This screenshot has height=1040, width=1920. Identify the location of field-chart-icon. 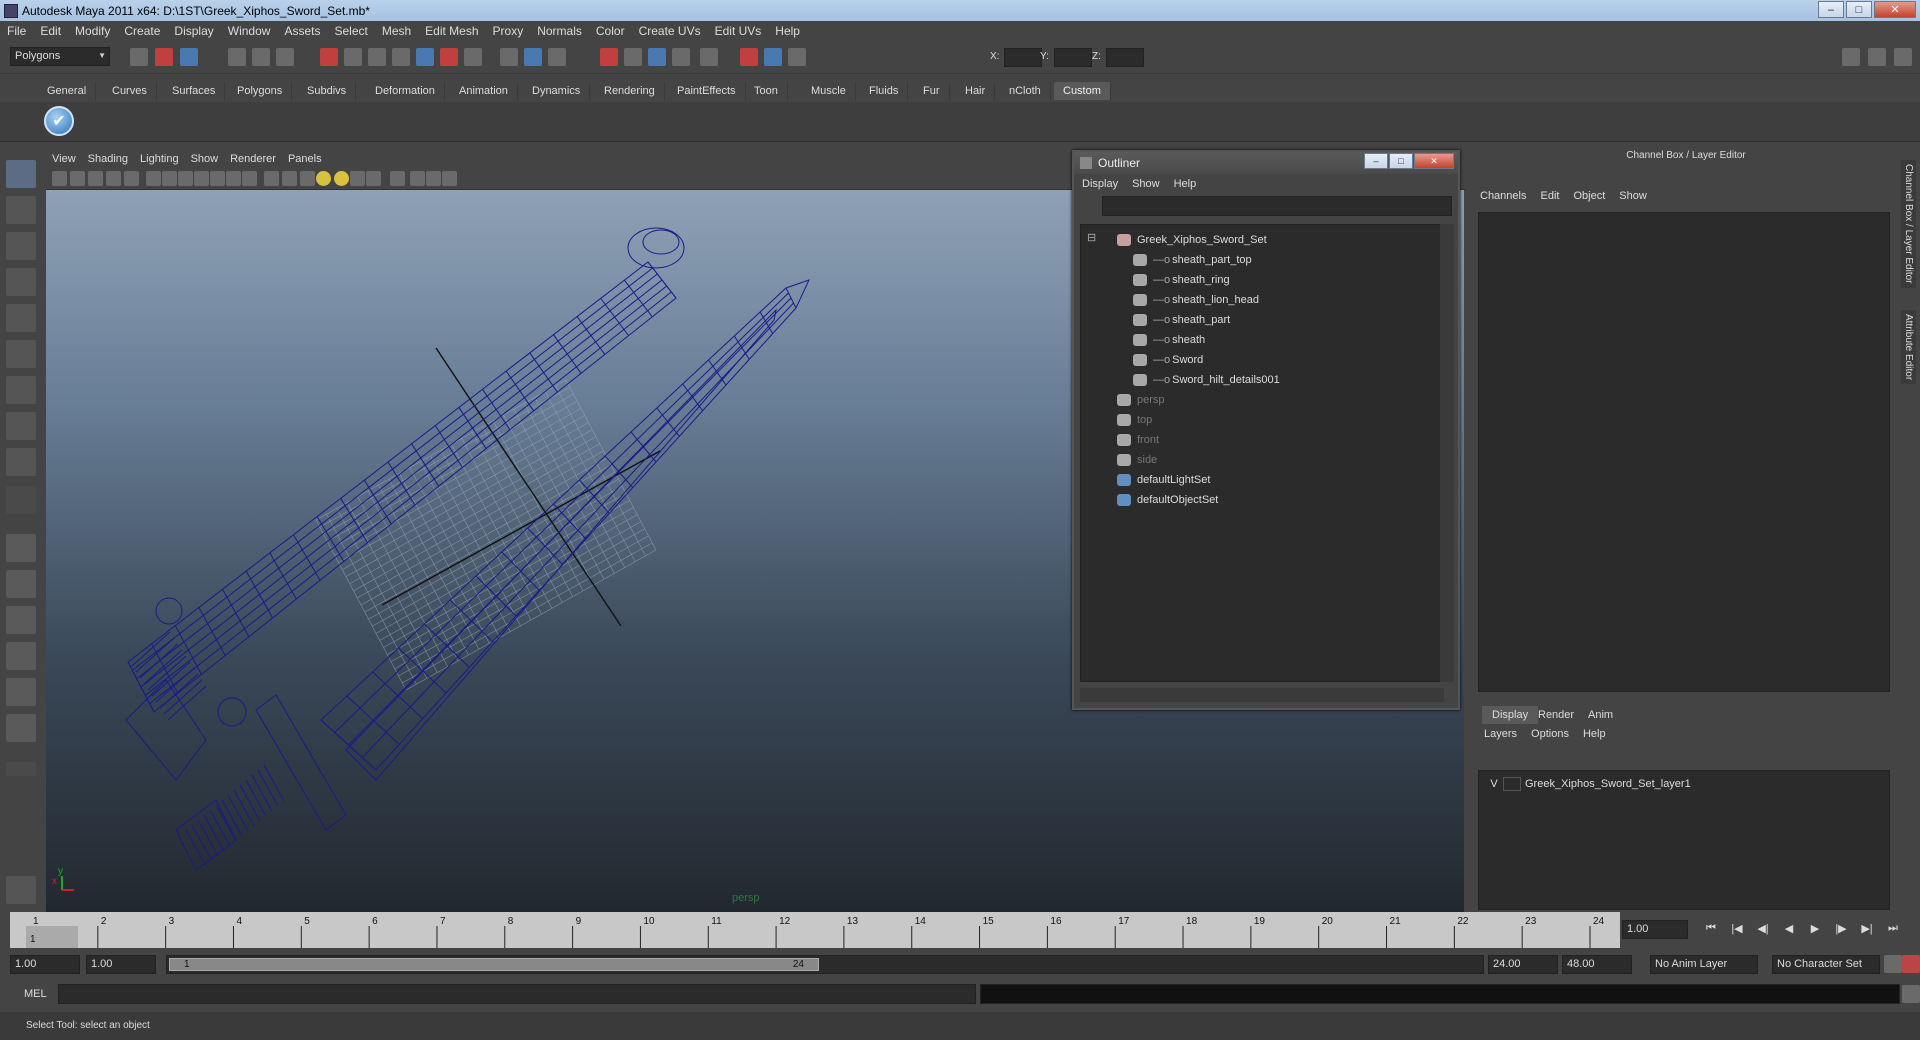
(201, 178).